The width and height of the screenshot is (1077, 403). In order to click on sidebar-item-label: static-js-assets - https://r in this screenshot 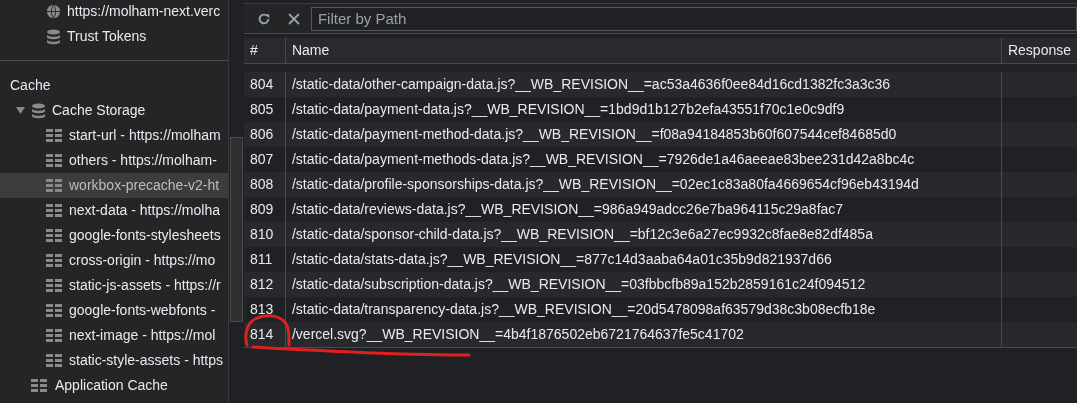, I will do `click(145, 285)`.